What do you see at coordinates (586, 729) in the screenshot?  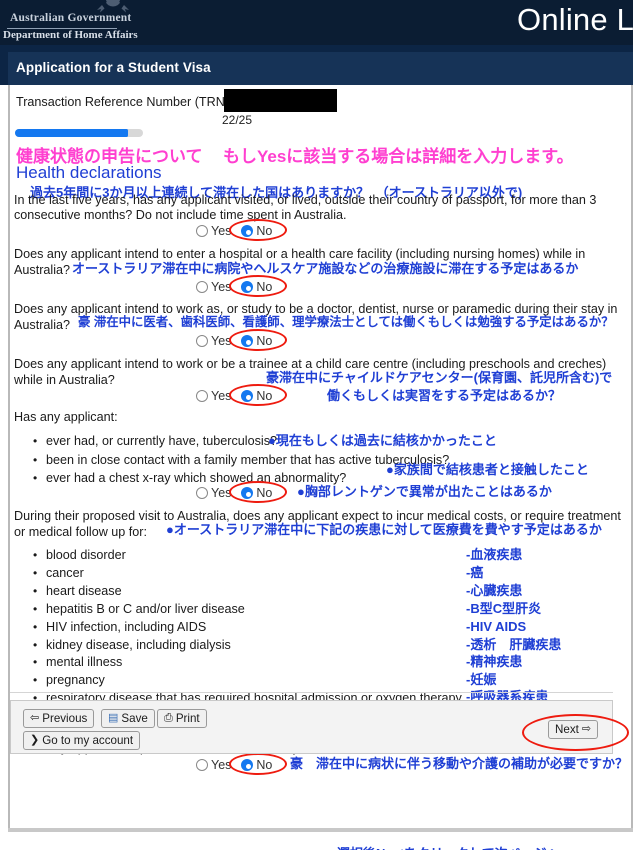 I see `arrow-right-icon: ⇨` at bounding box center [586, 729].